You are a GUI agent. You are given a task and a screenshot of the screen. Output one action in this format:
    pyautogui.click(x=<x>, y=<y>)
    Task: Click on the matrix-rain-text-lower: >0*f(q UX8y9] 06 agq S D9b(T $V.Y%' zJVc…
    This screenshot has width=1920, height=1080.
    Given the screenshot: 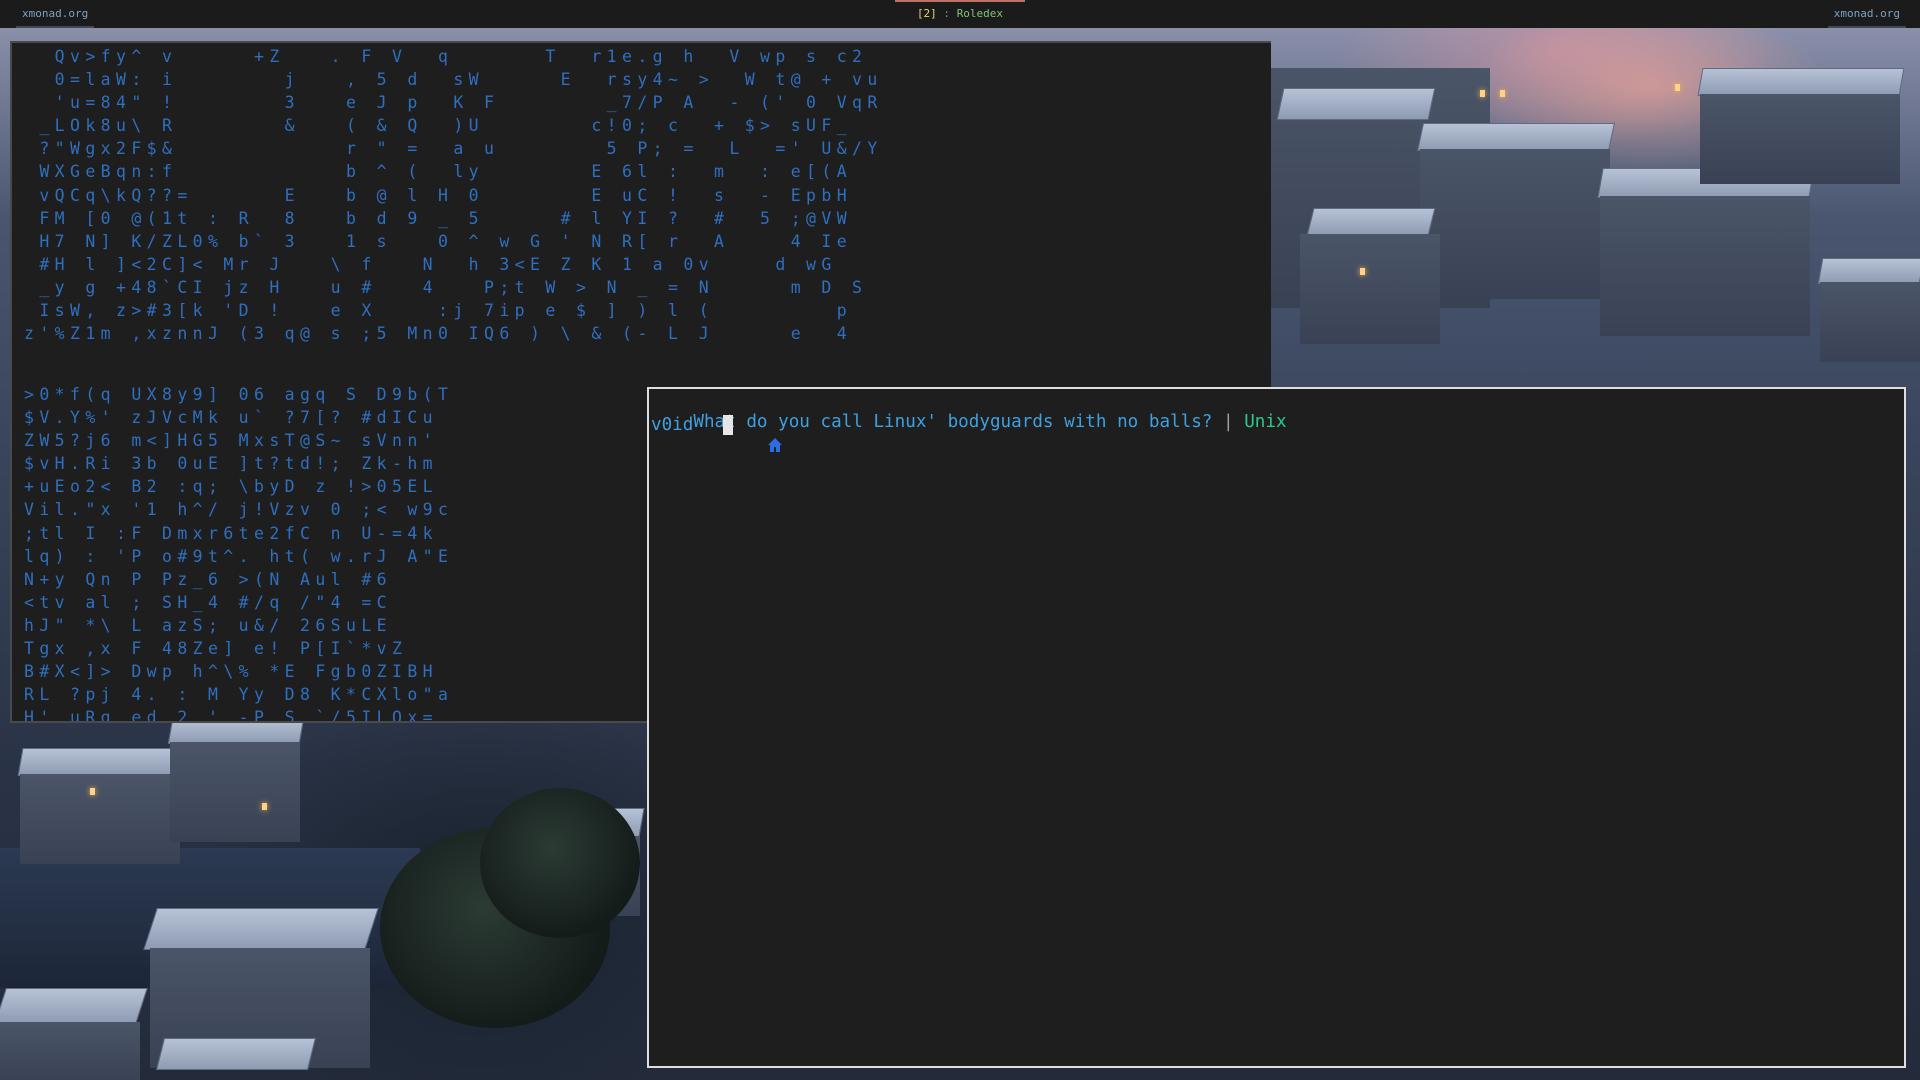 What is the action you would take?
    pyautogui.click(x=239, y=554)
    